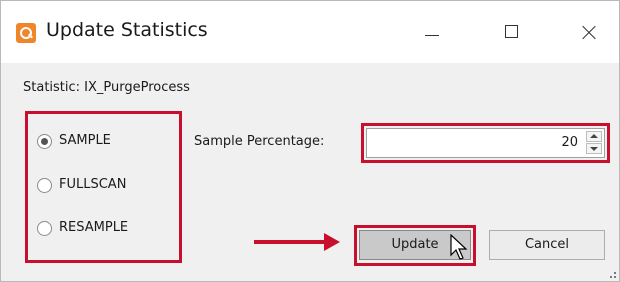  I want to click on maximize-button, so click(511, 33).